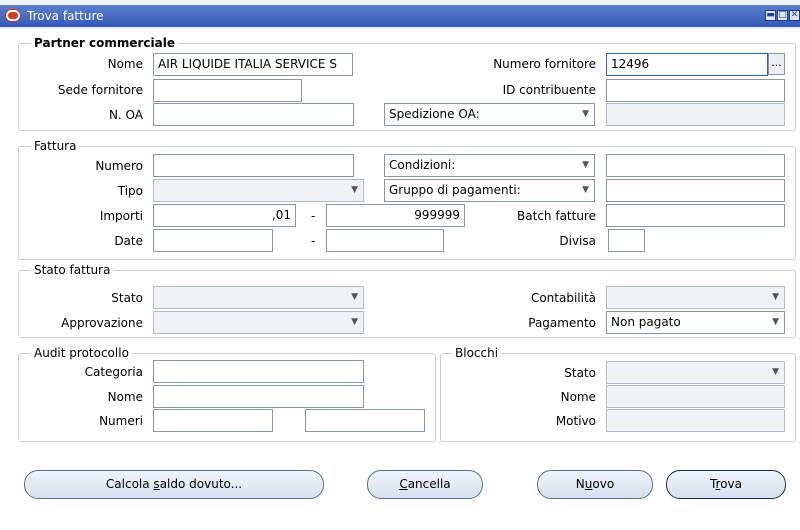 The width and height of the screenshot is (800, 530). Describe the element at coordinates (125, 64) in the screenshot. I see `nome-label: Nome` at that location.